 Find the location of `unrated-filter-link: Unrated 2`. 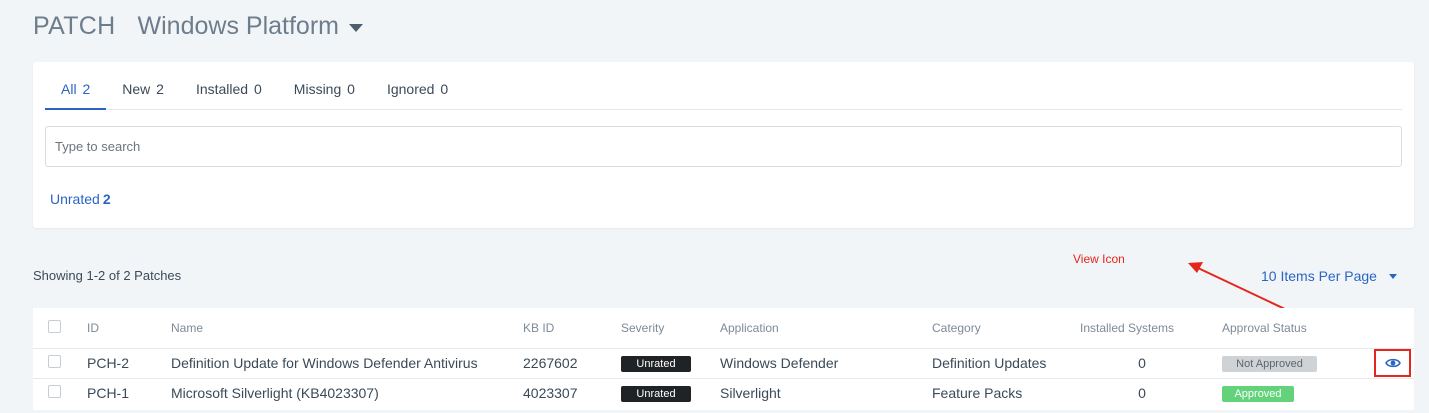

unrated-filter-link: Unrated 2 is located at coordinates (80, 199).